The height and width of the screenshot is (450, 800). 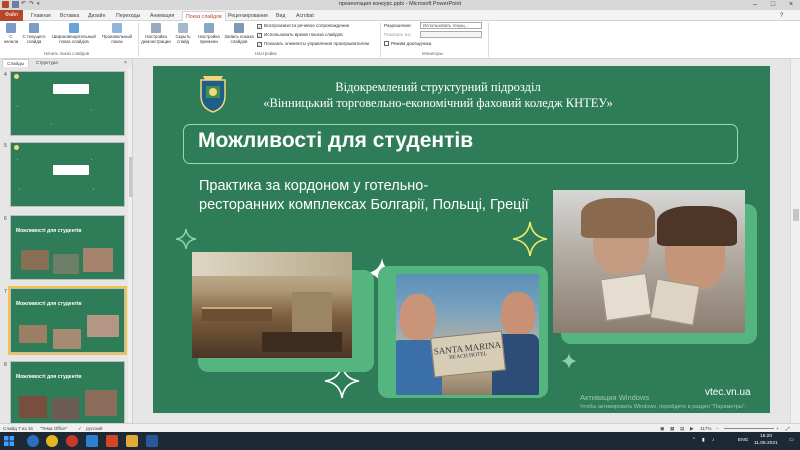 I want to click on person-face, so click(x=518, y=314).